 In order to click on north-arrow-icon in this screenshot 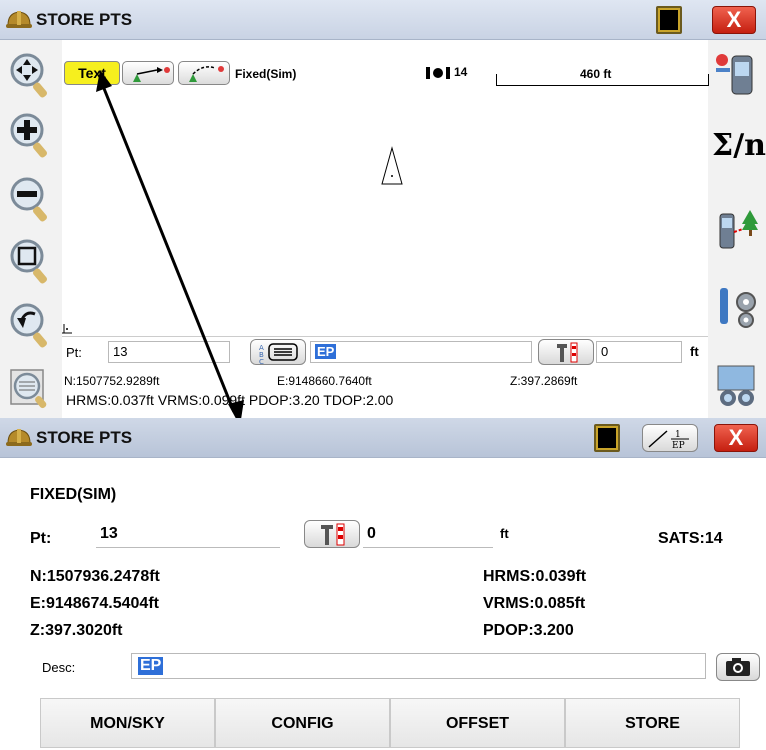, I will do `click(392, 165)`.